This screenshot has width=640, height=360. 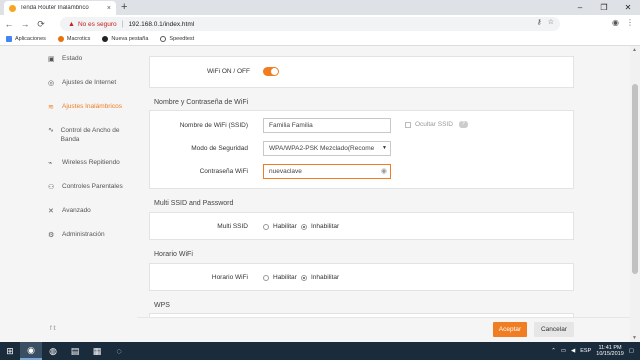 I want to click on new-tab-button: +, so click(x=124, y=7).